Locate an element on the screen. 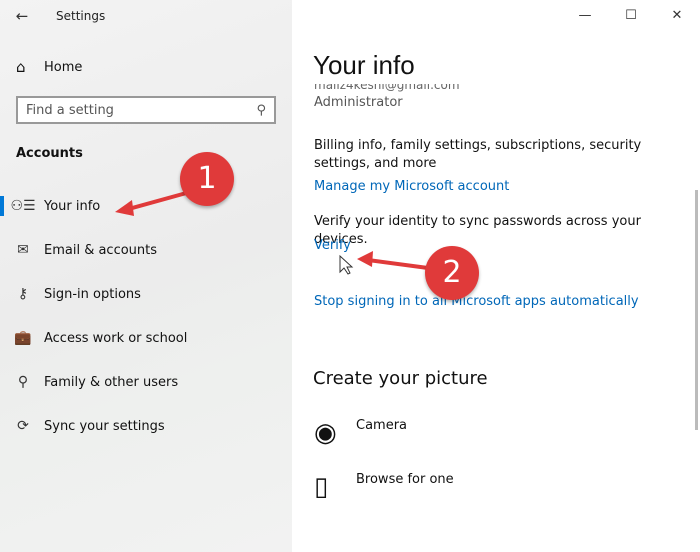  mouse-cursor-icon is located at coordinates (346, 264).